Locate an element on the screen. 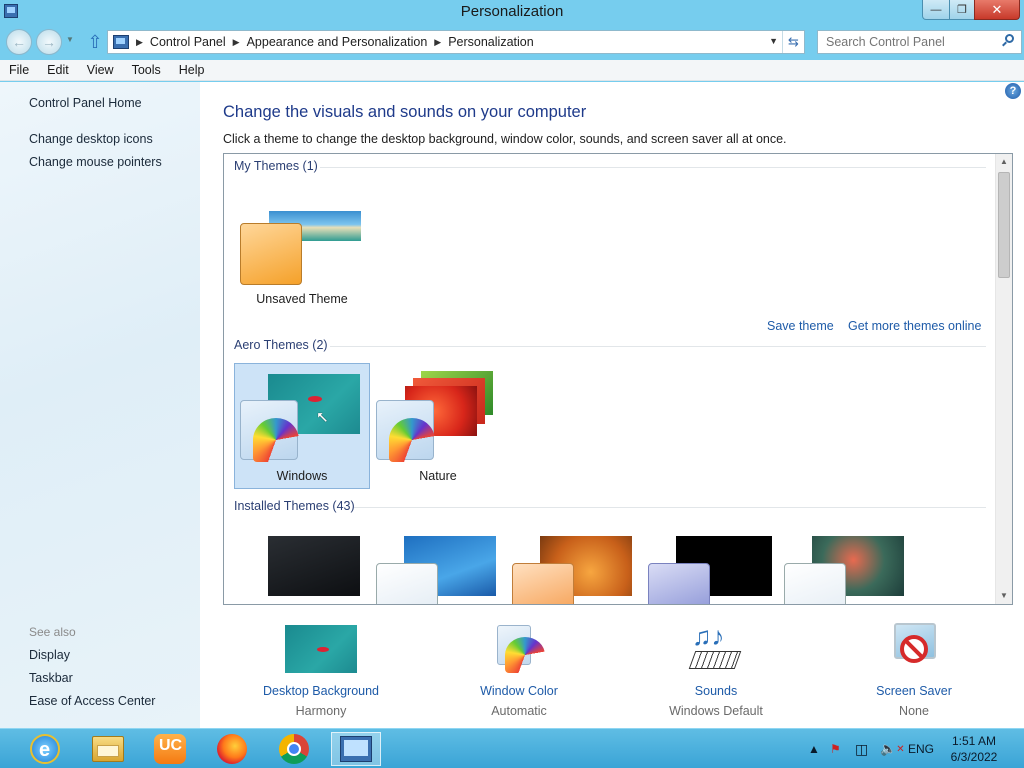  address-dropdown-icon: ▼ is located at coordinates (773, 41).